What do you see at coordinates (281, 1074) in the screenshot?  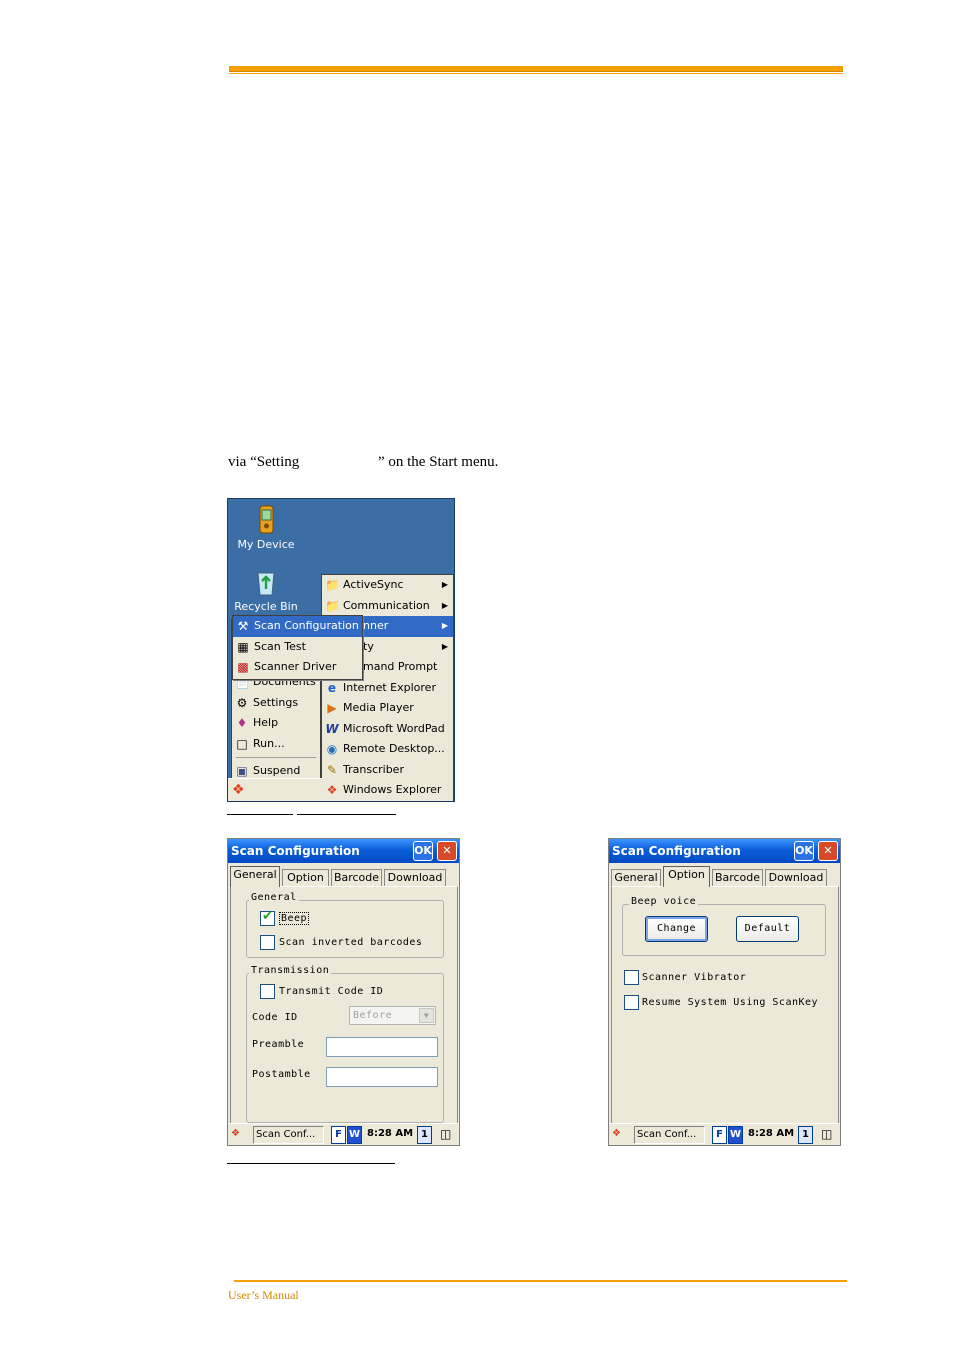 I see `postamble-label: Postamble` at bounding box center [281, 1074].